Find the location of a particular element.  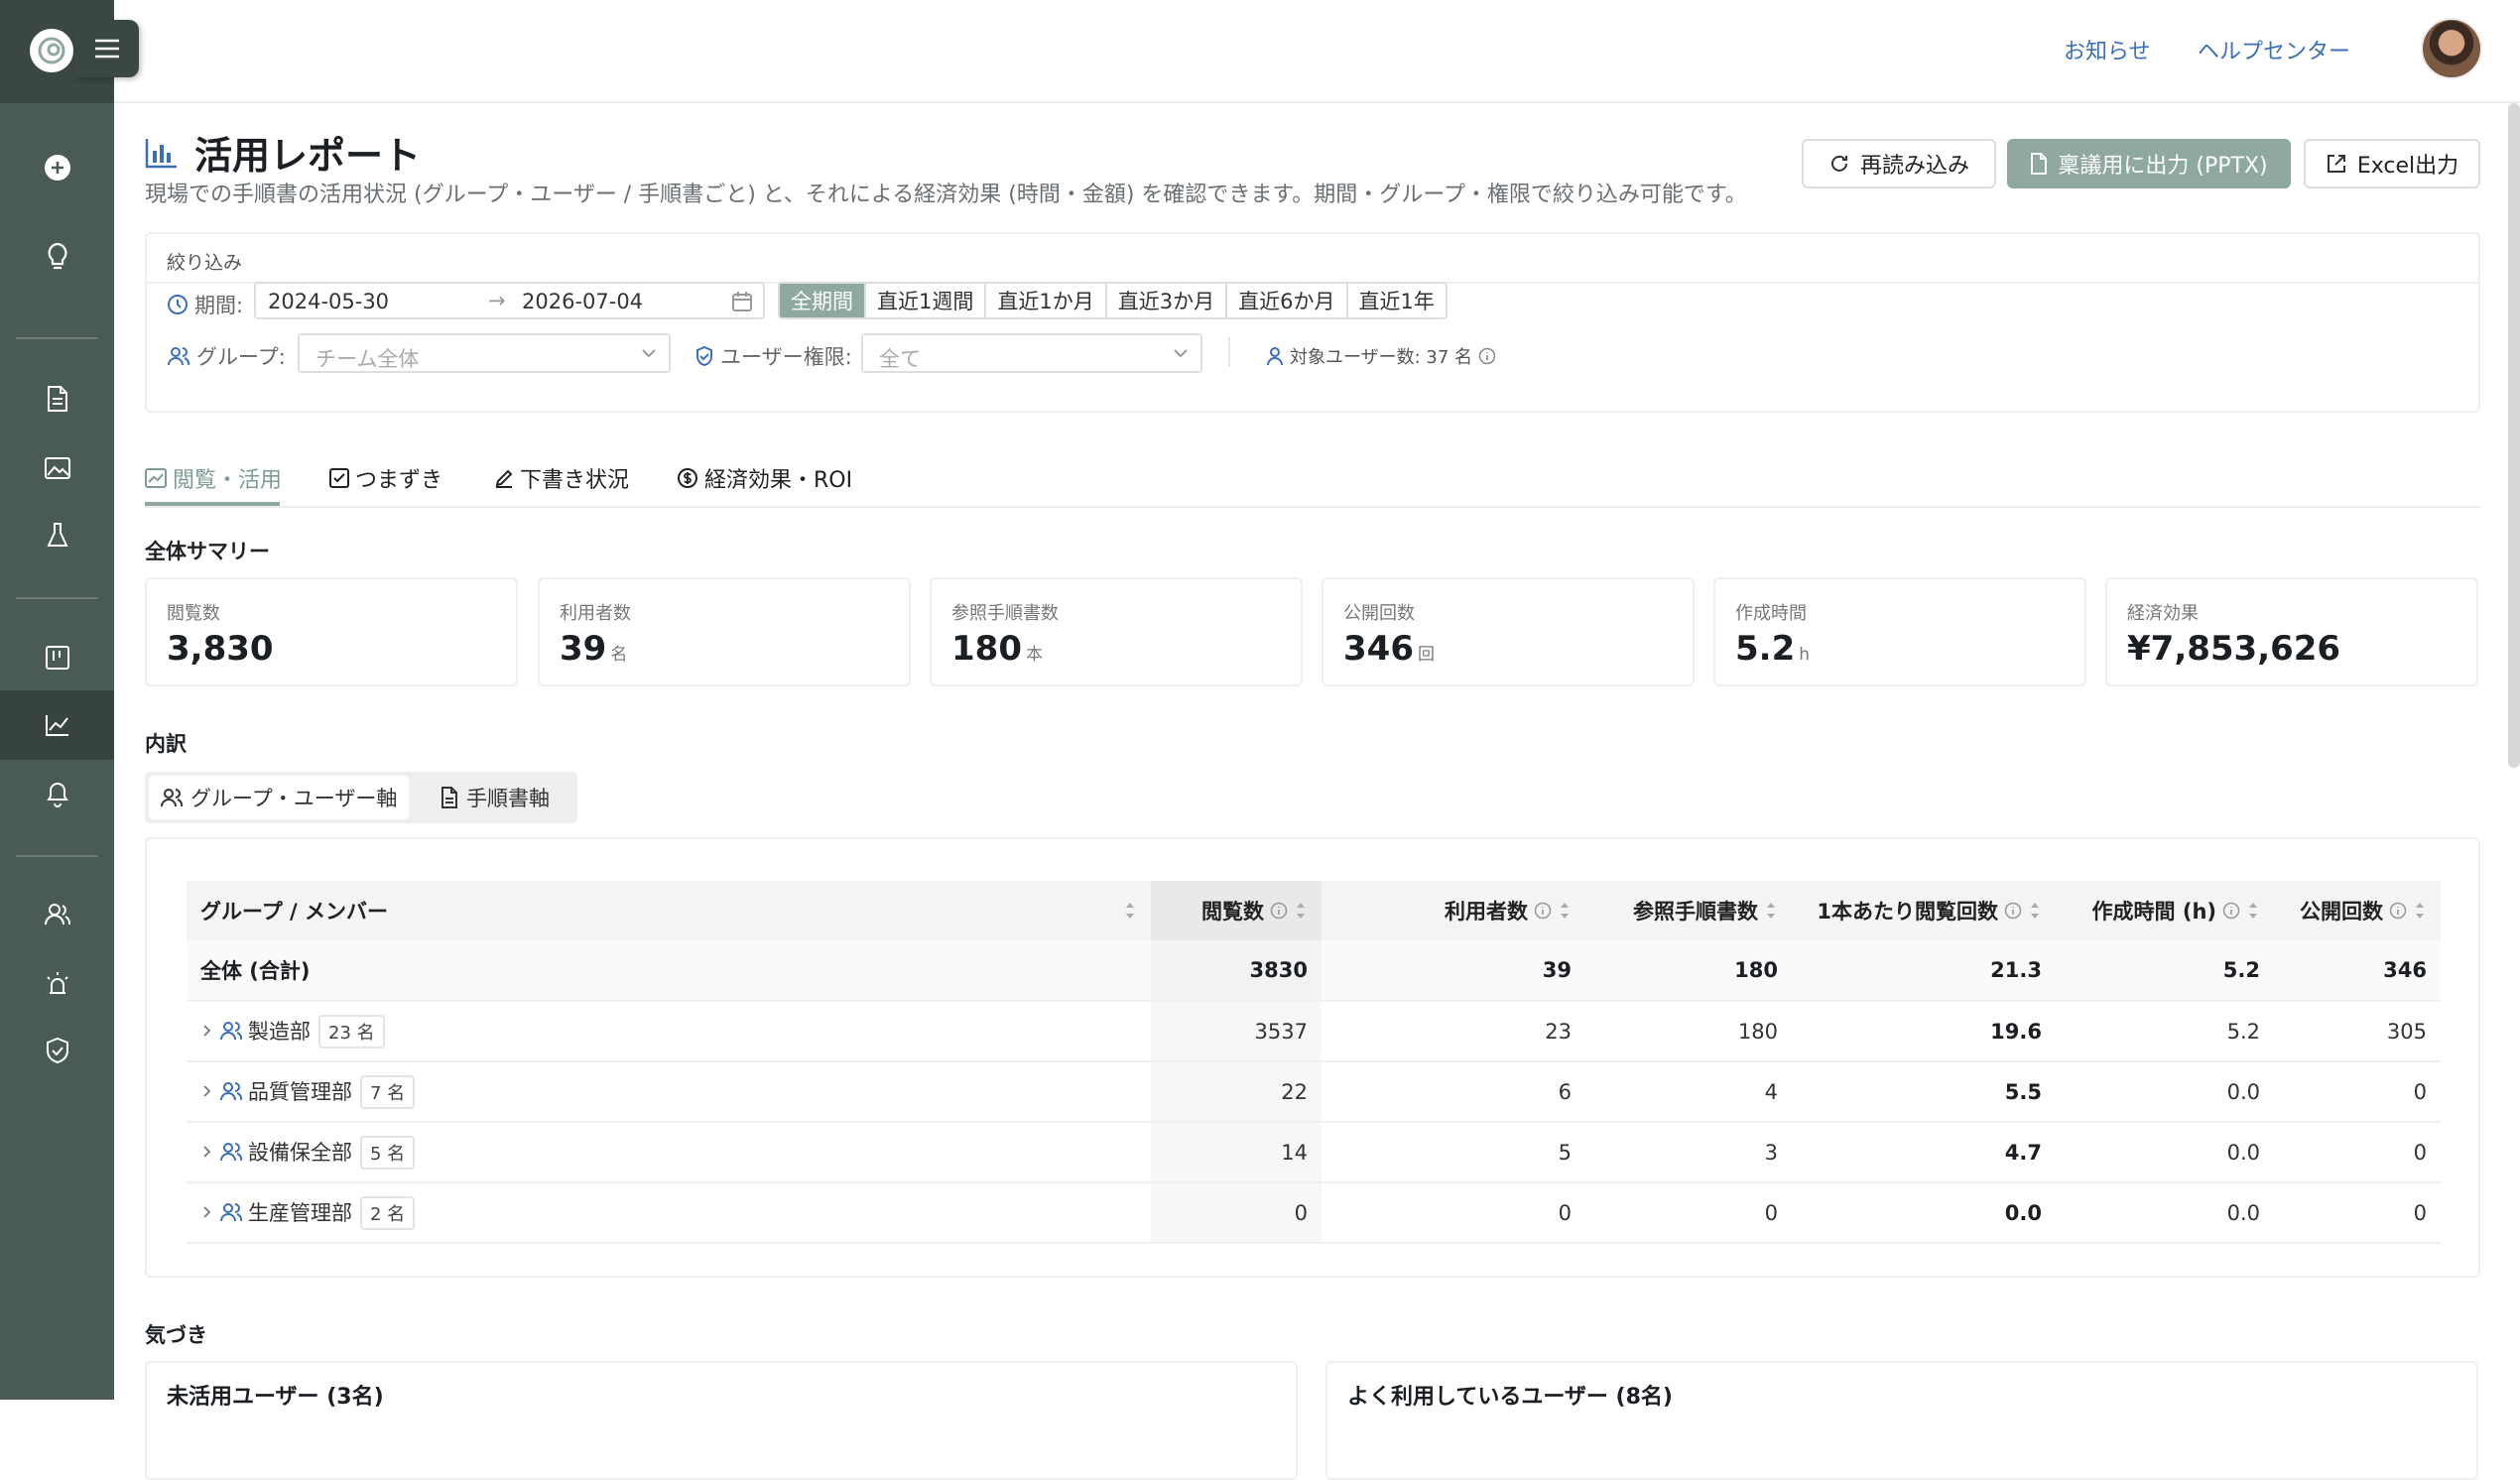

page-title: 活用レポート is located at coordinates (308, 156).